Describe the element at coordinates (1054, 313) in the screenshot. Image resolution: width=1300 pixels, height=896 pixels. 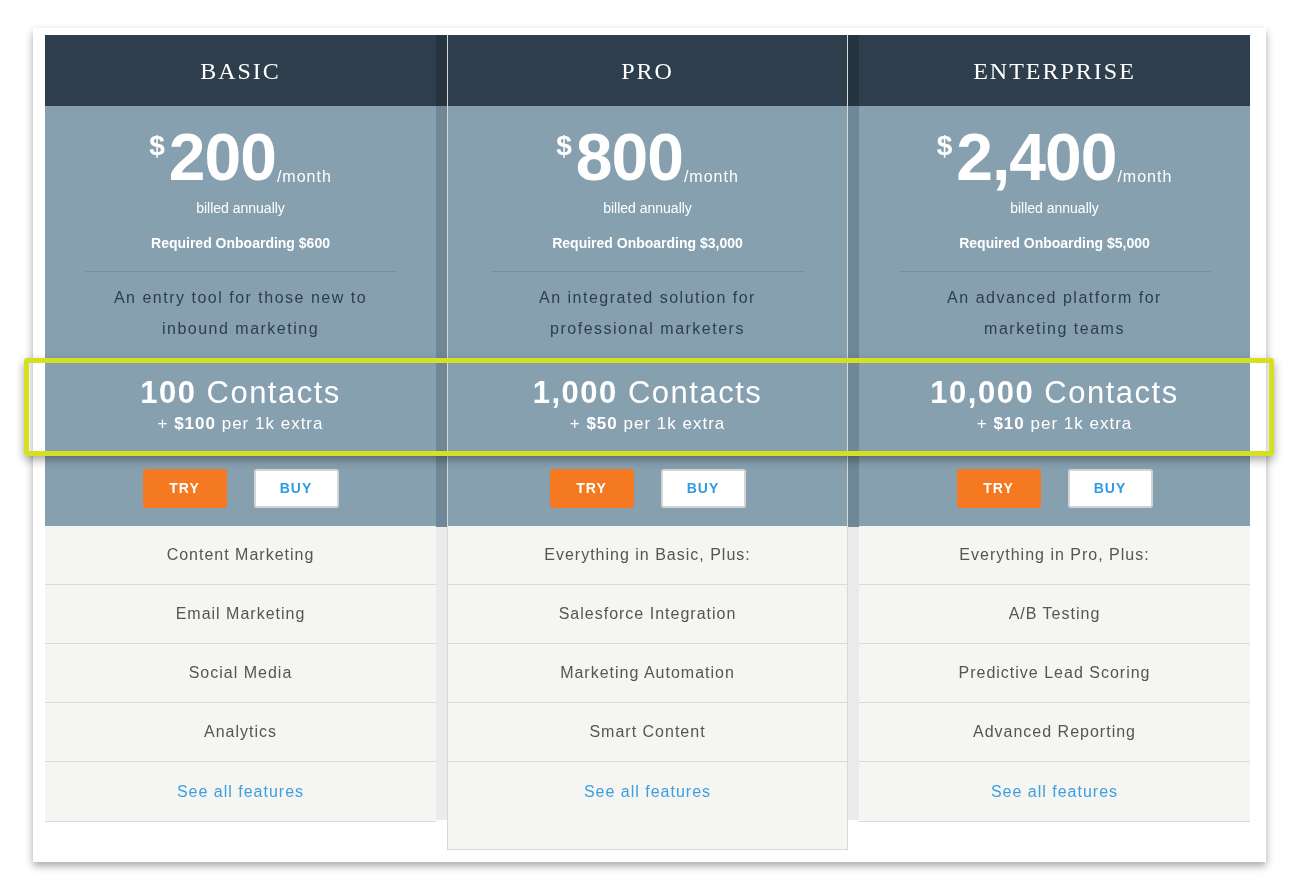
I see `plan-description: An advanced platform for marketing teams` at that location.